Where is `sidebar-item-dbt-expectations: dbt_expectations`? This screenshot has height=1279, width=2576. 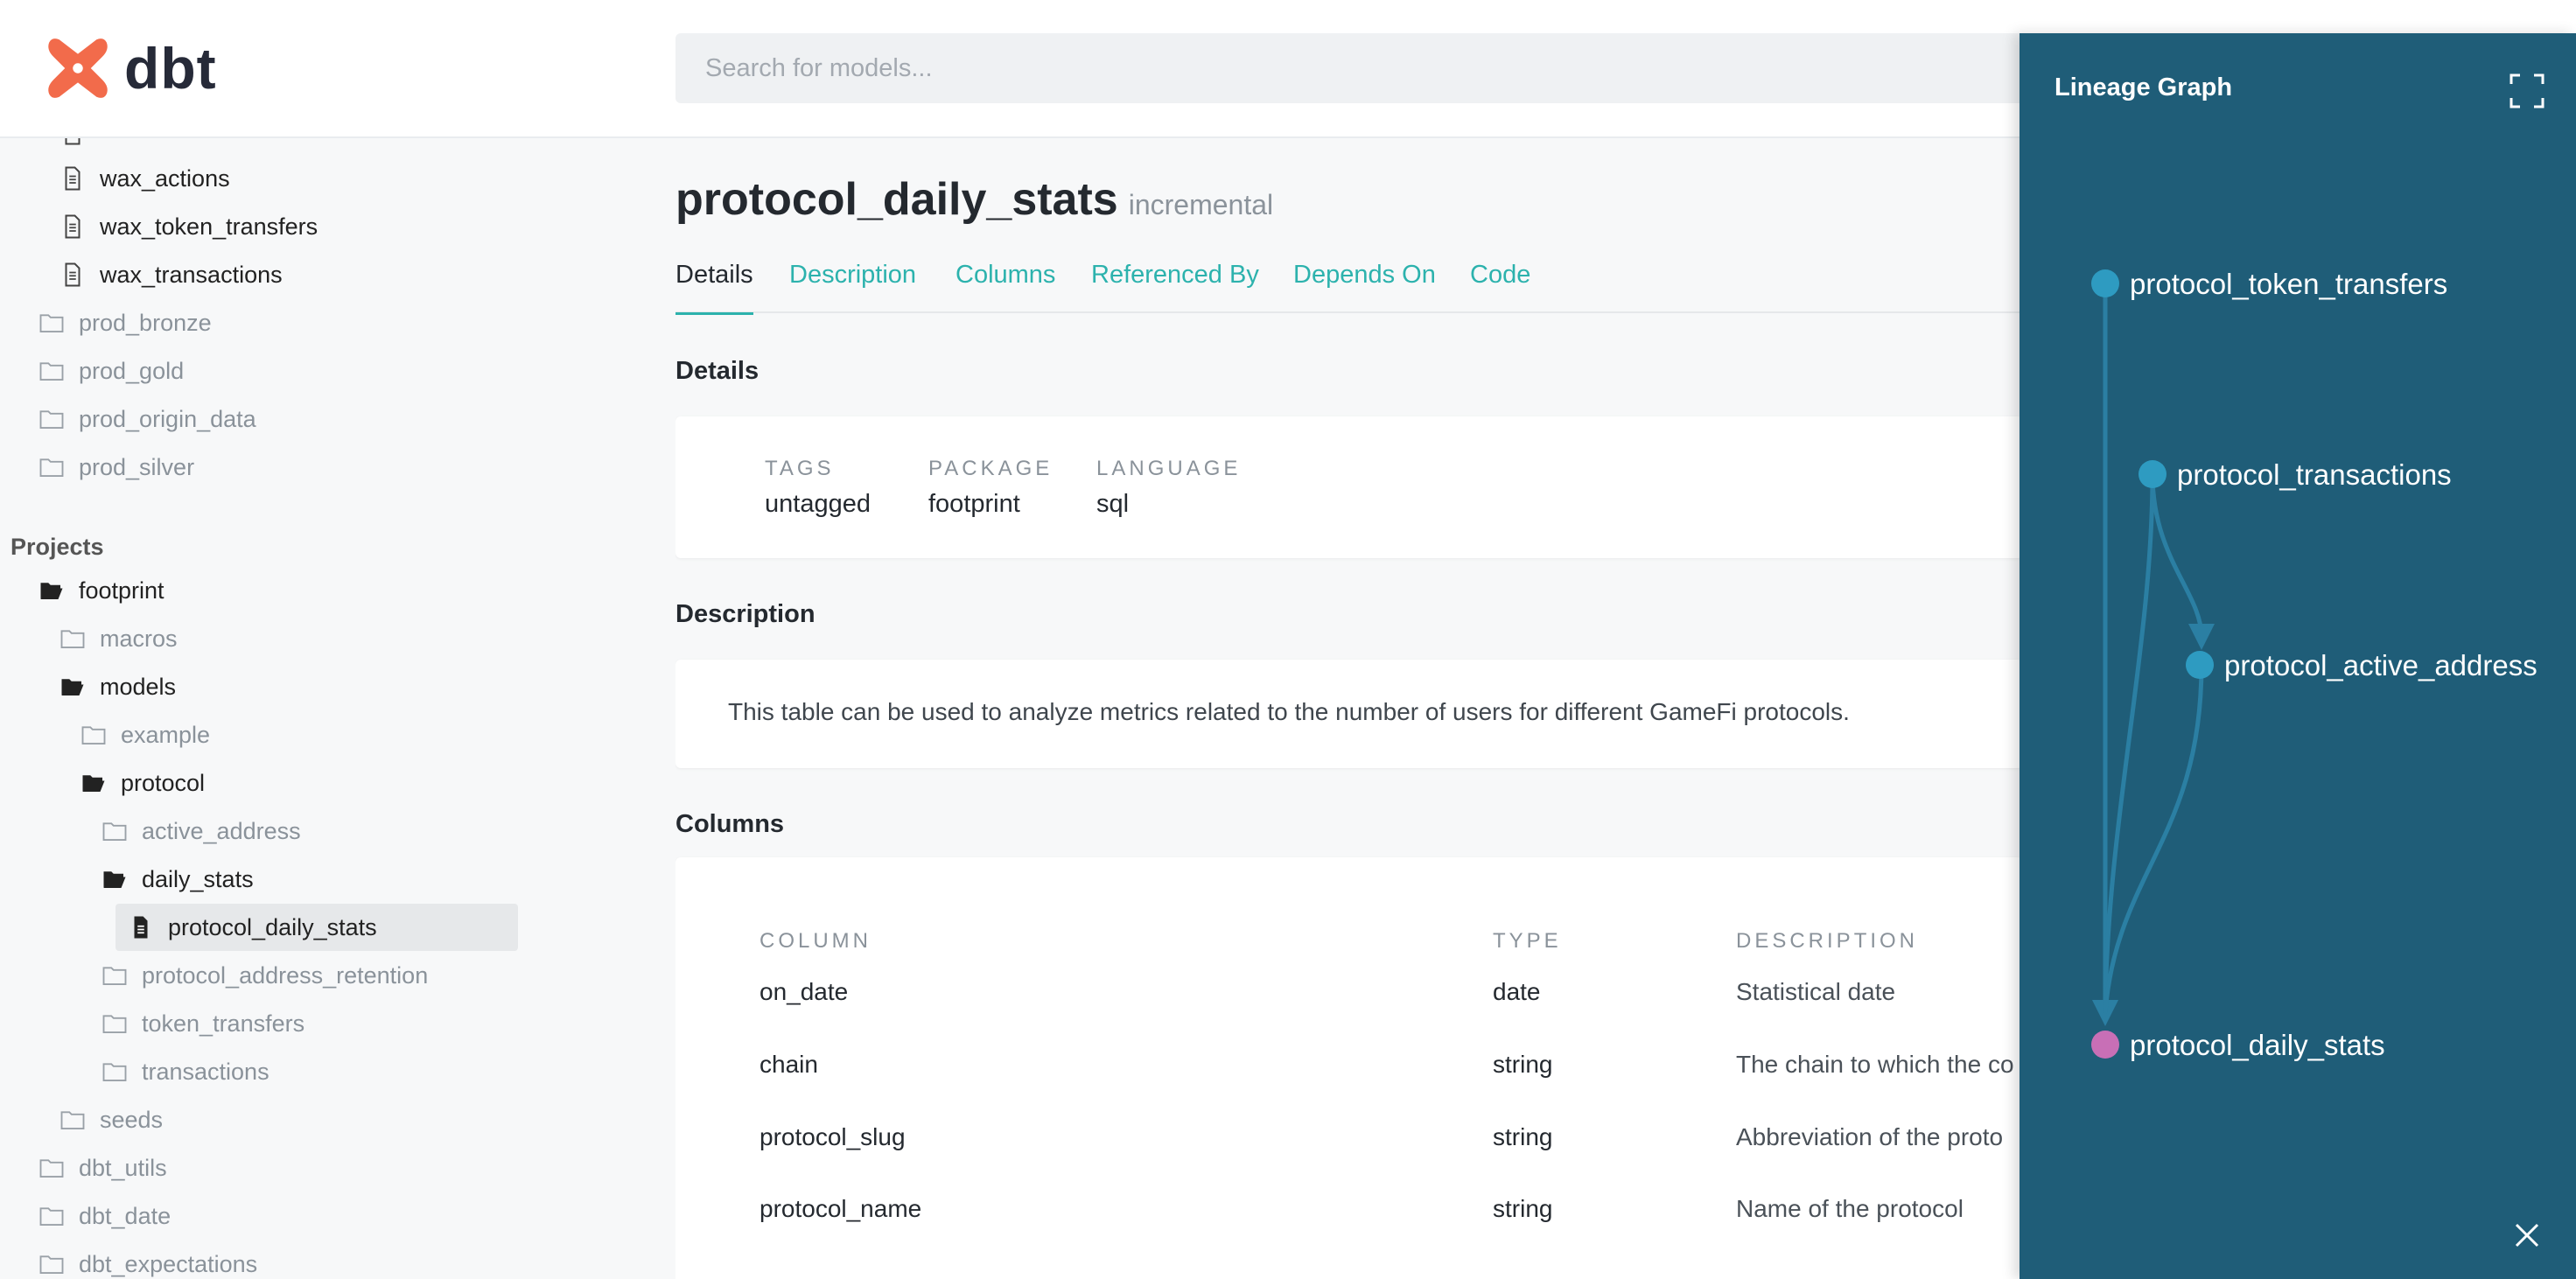
sidebar-item-dbt-expectations: dbt_expectations is located at coordinates (147, 1261).